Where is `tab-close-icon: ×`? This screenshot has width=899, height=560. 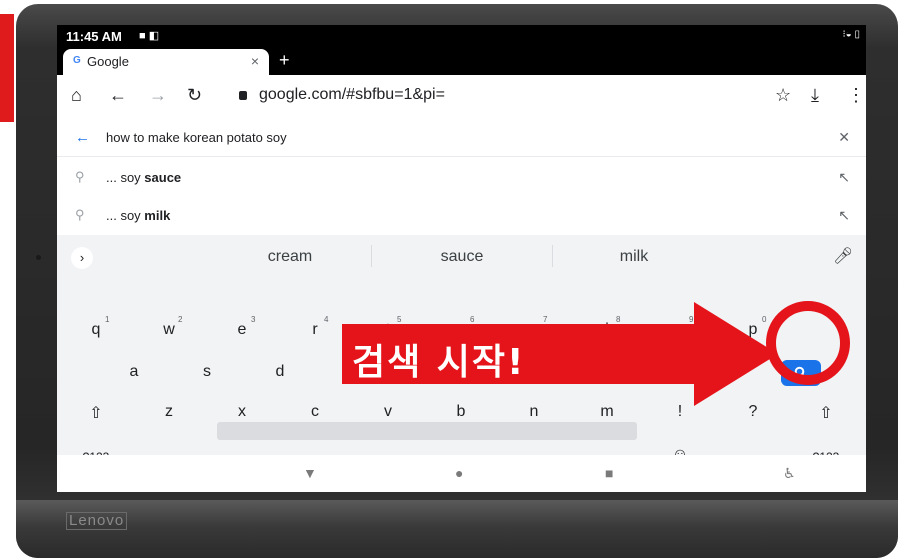
tab-close-icon: × is located at coordinates (255, 61).